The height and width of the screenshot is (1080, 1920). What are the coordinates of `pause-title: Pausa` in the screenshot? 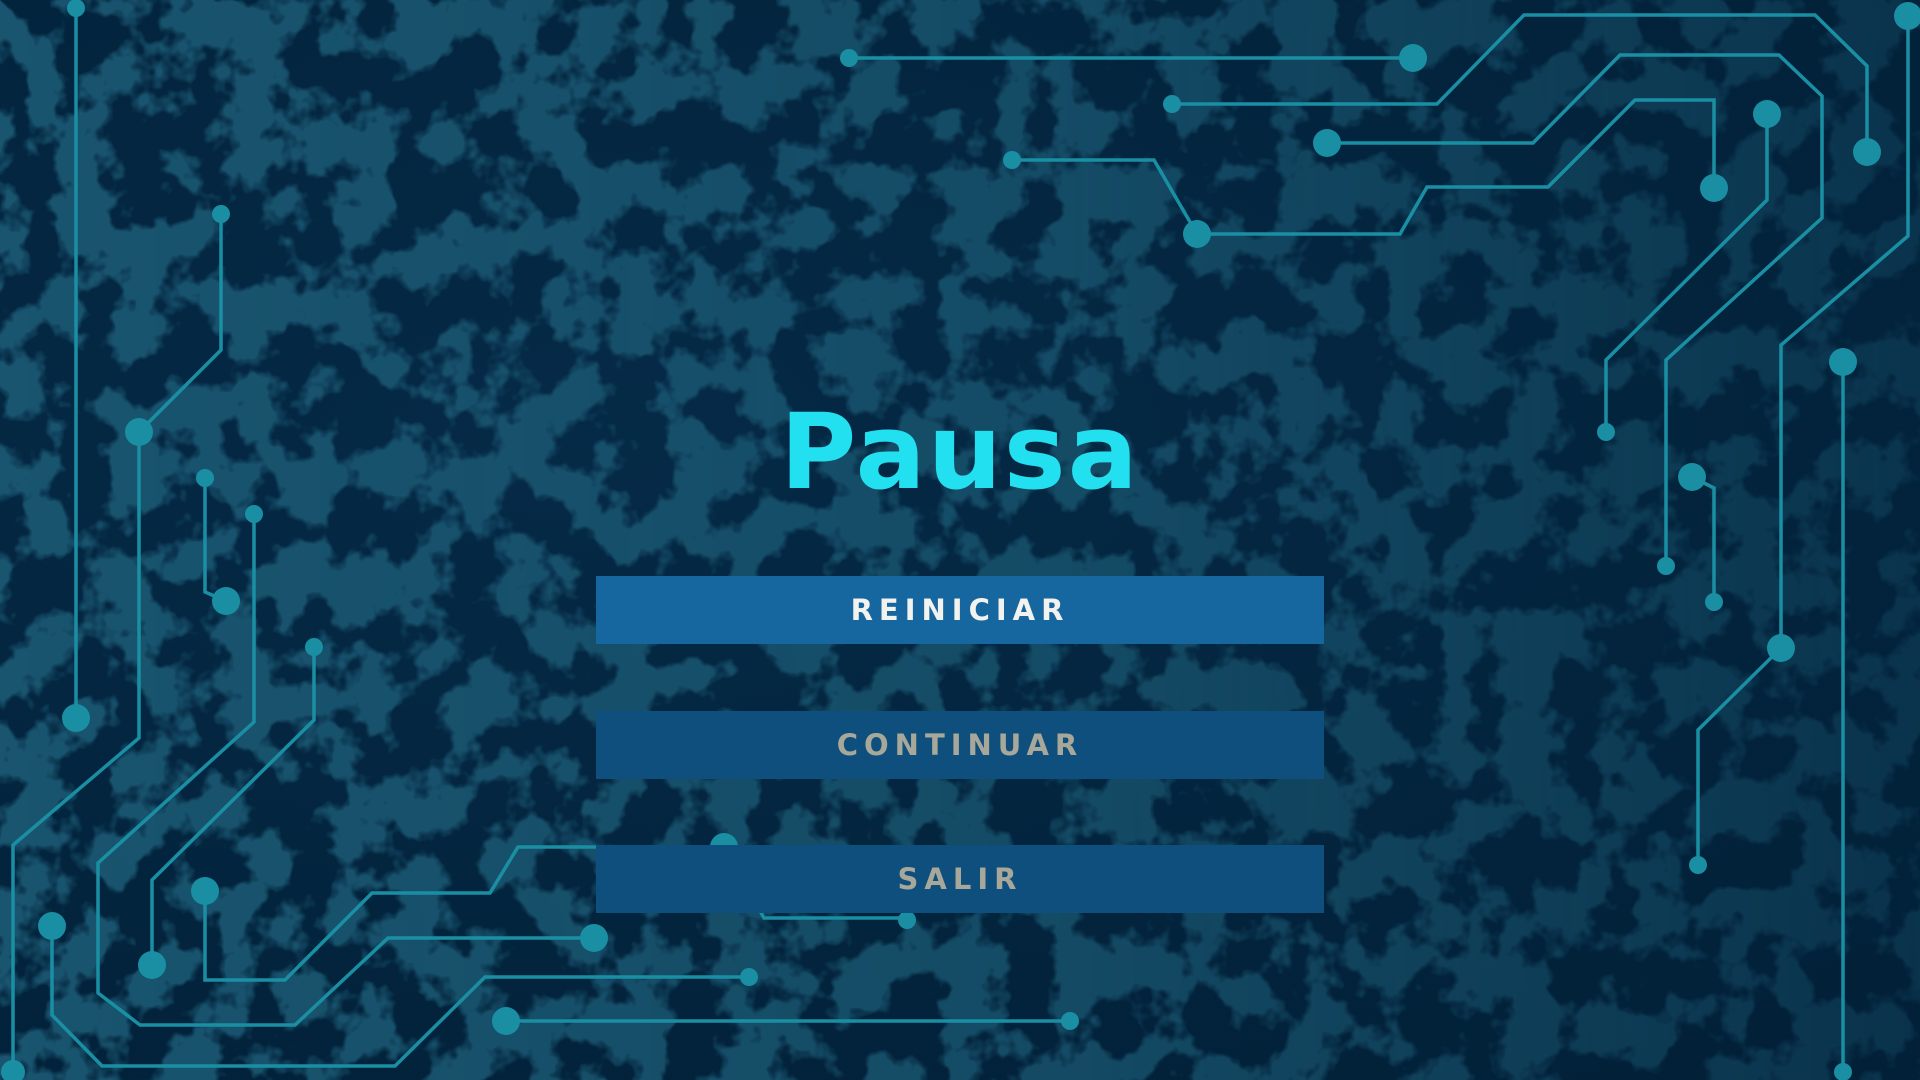 It's located at (960, 452).